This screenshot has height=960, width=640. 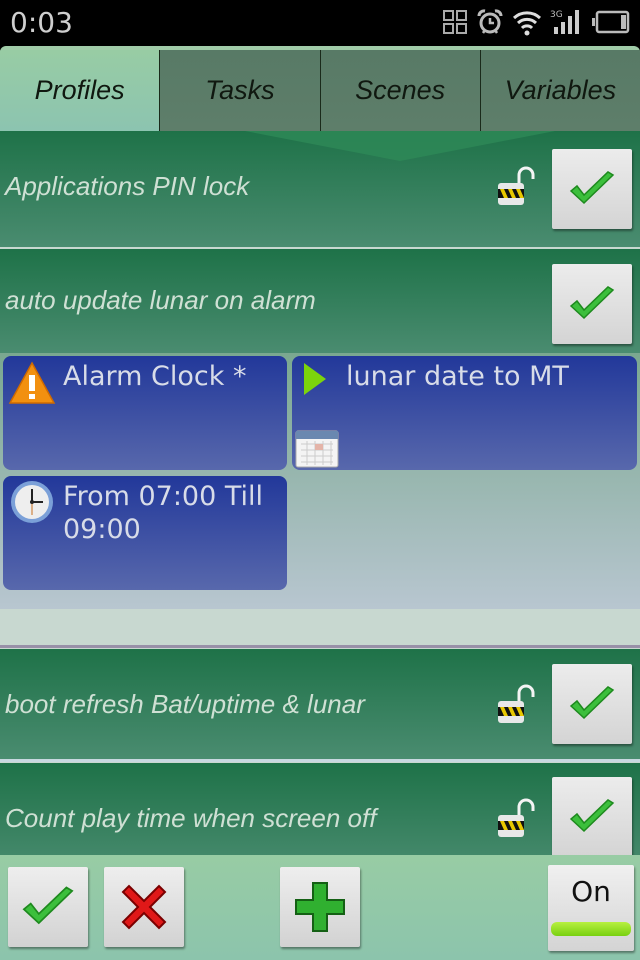 I want to click on context-card-alarm: Alarm Clock *, so click(x=145, y=413).